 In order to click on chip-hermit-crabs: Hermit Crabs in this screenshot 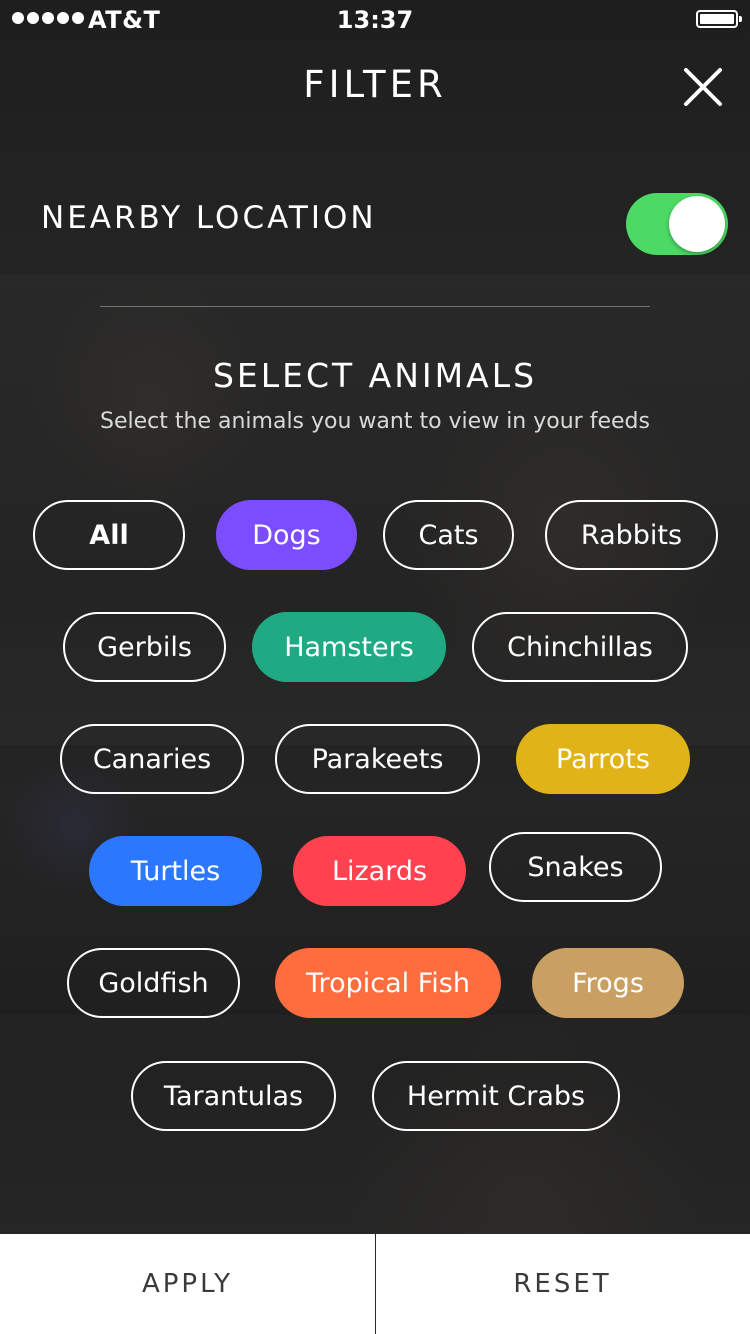, I will do `click(496, 1096)`.